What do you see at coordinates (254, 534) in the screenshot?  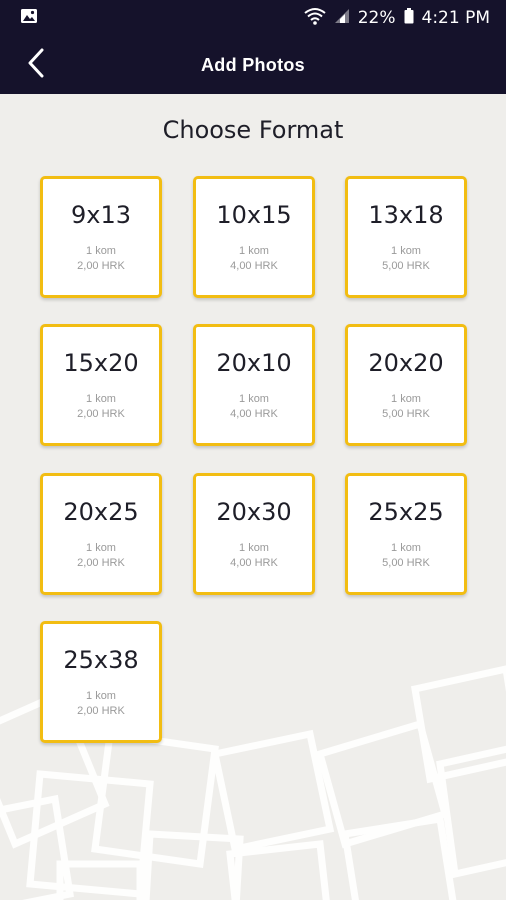 I see `format-card-20x30: 20x30 1 kom 4,00 HRK` at bounding box center [254, 534].